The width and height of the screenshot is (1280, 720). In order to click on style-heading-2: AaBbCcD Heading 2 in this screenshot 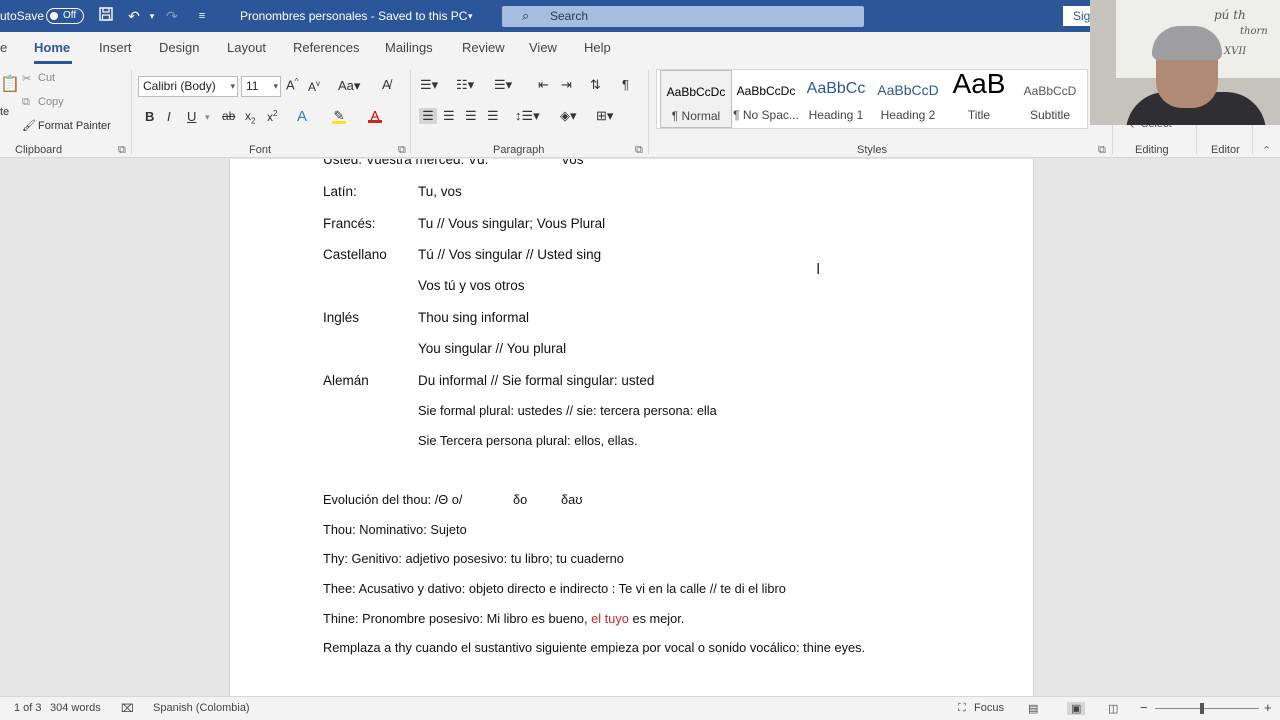, I will do `click(908, 99)`.